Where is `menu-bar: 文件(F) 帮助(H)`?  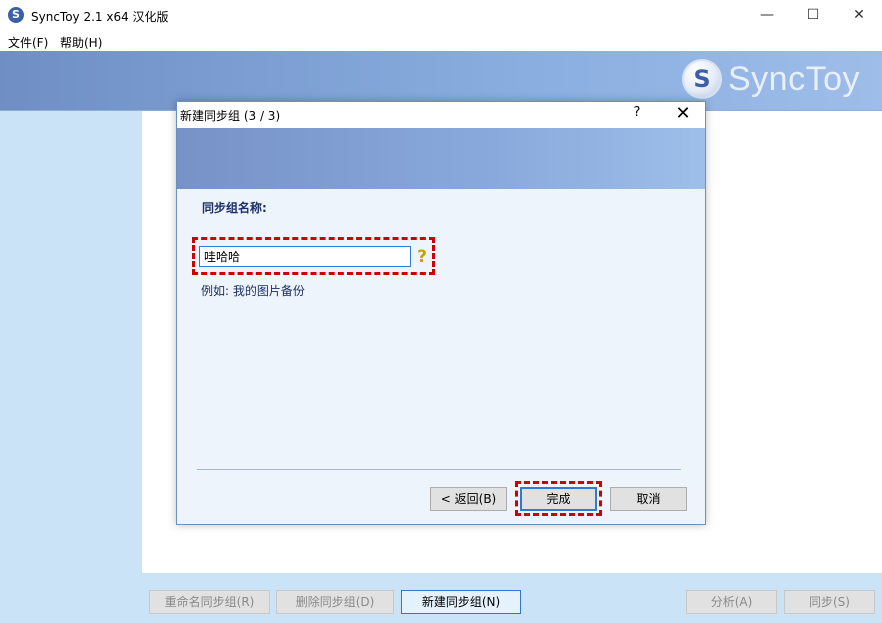 menu-bar: 文件(F) 帮助(H) is located at coordinates (441, 41).